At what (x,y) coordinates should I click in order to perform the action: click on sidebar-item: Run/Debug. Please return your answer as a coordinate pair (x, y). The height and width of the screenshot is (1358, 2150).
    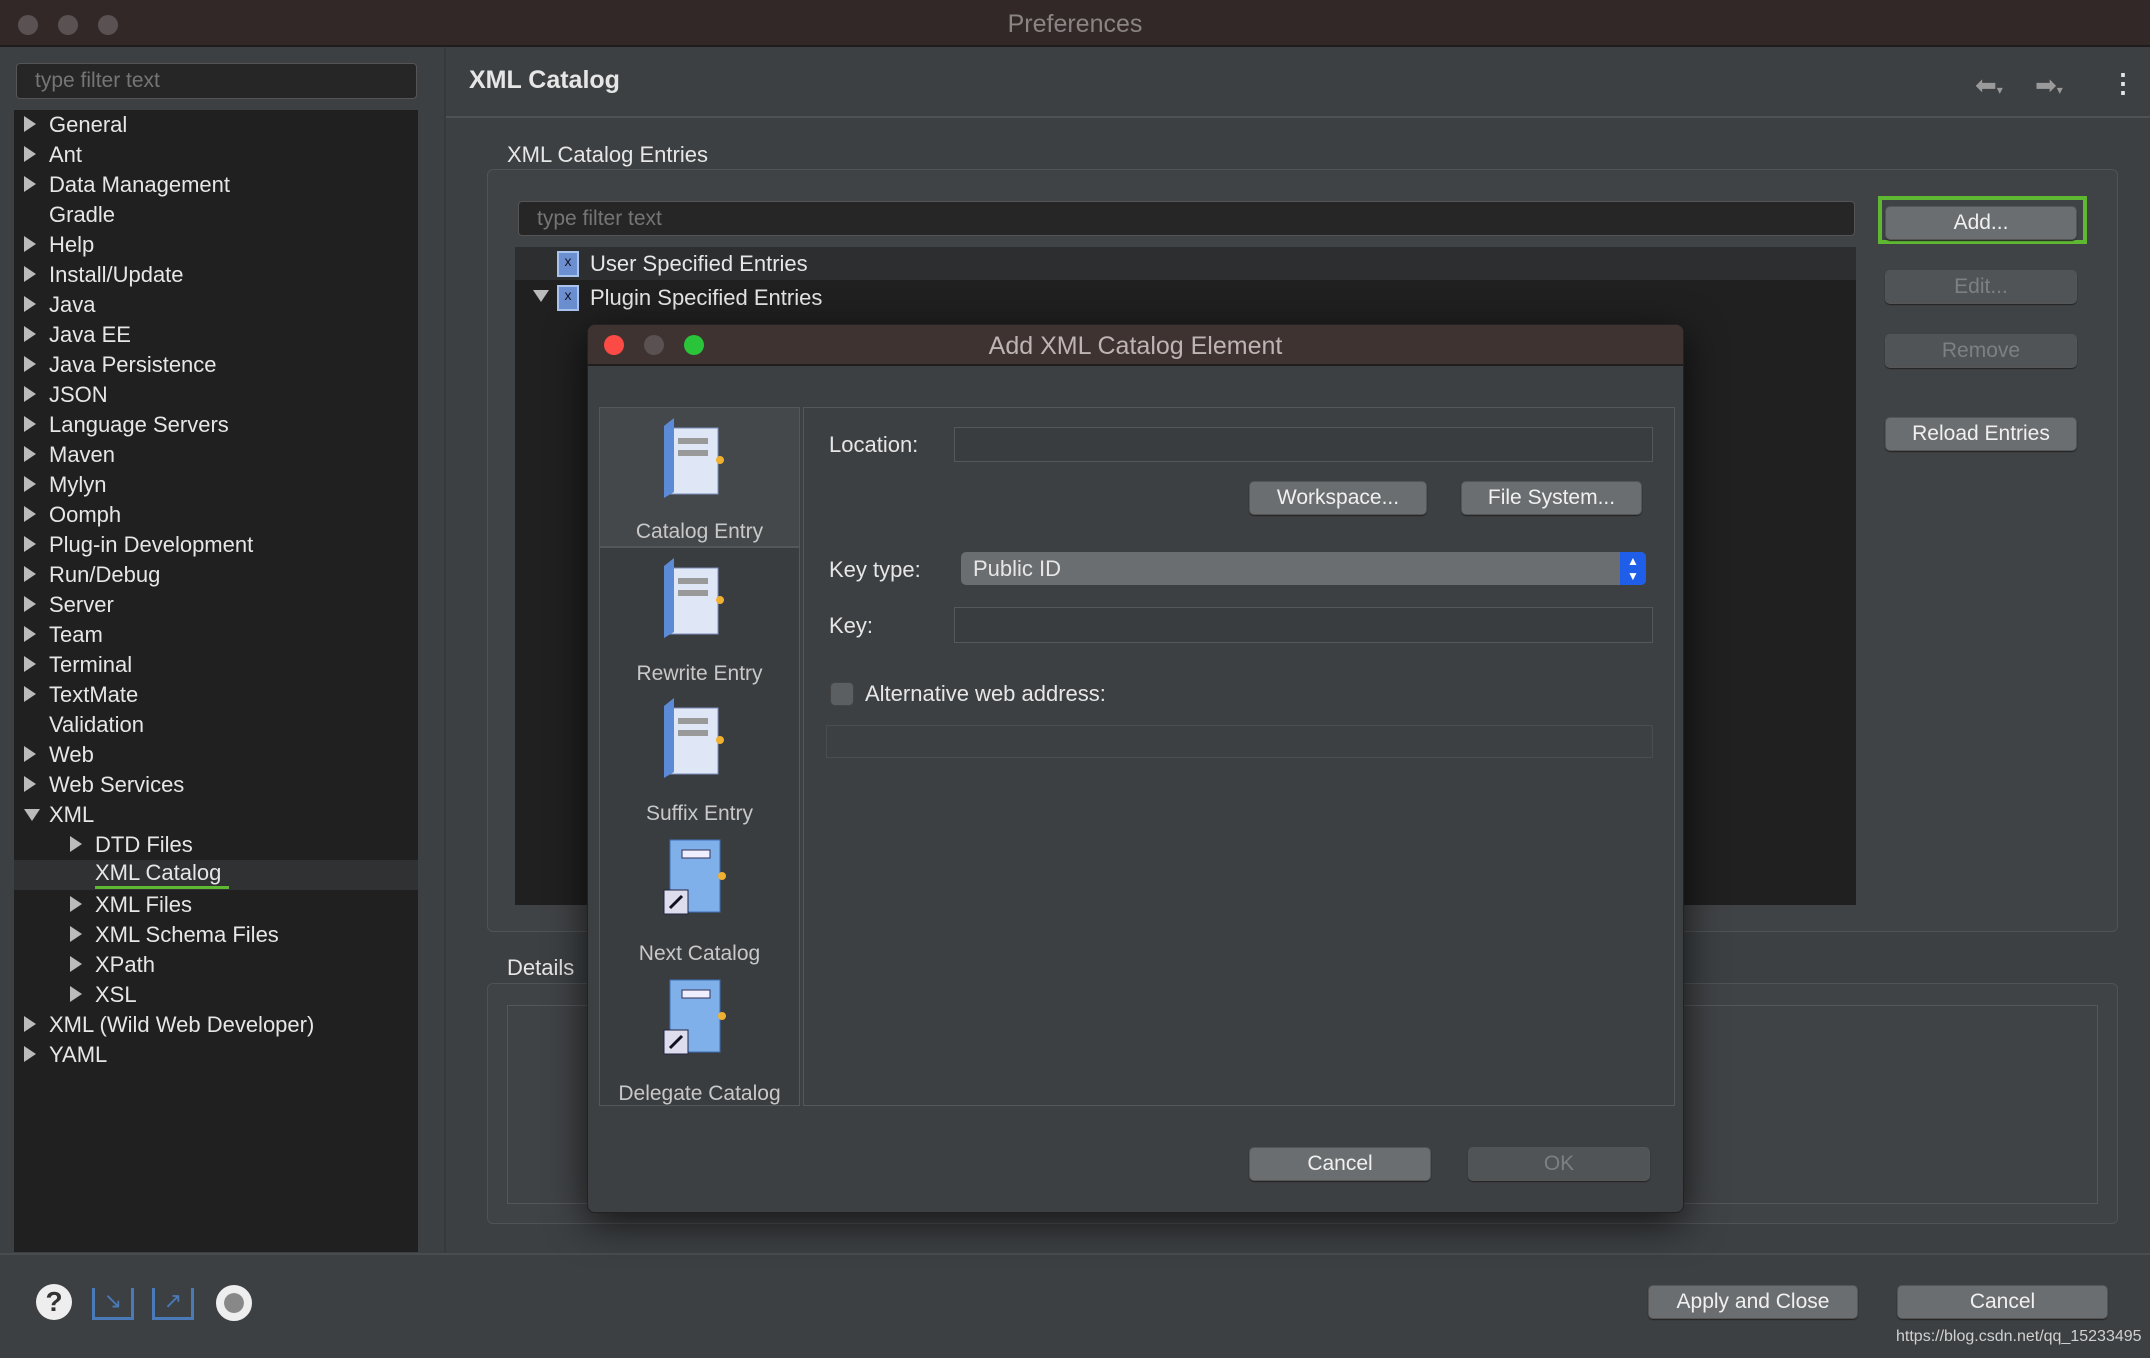
    Looking at the image, I should click on (216, 575).